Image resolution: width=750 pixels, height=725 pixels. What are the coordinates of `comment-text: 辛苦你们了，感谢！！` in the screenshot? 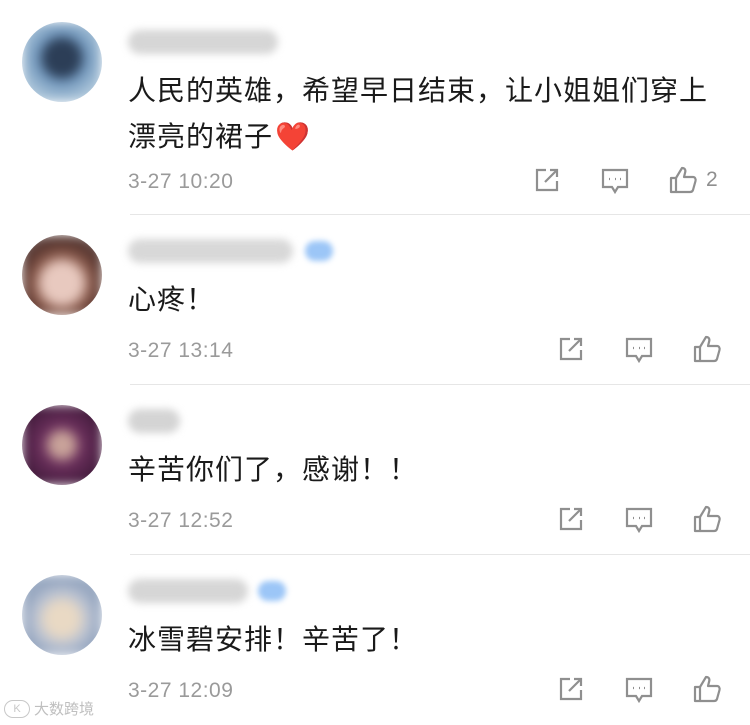 It's located at (273, 469).